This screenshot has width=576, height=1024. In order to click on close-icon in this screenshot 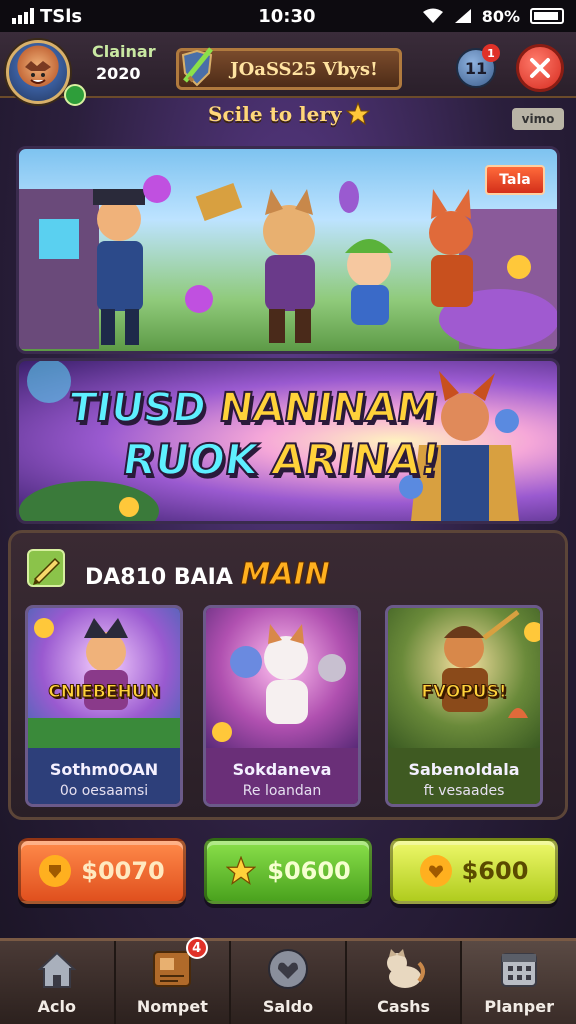, I will do `click(540, 68)`.